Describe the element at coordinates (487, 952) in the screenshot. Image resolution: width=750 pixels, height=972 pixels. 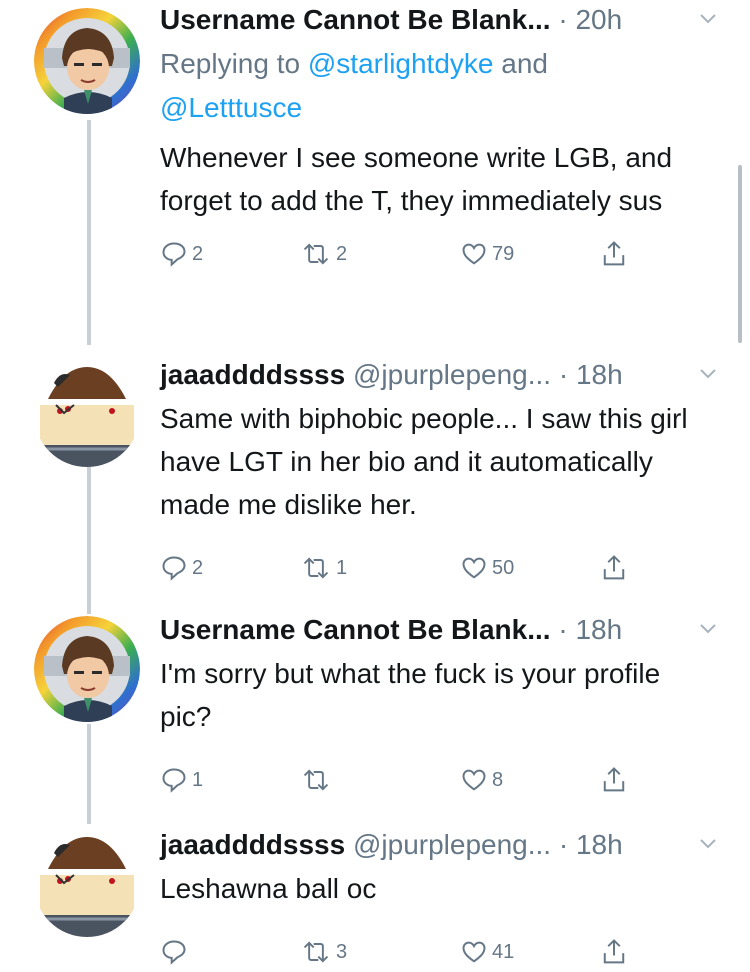
I see `like-button: 41` at that location.